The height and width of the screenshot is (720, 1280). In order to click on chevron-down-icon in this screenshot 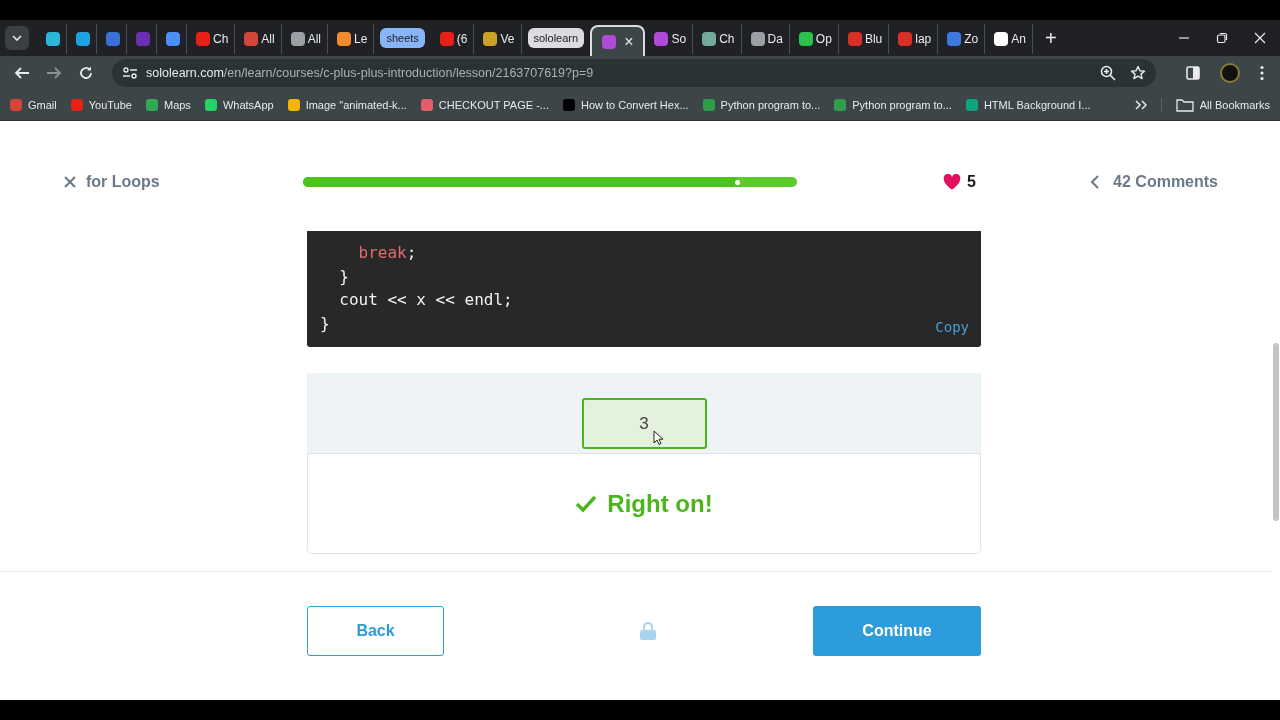, I will do `click(17, 38)`.